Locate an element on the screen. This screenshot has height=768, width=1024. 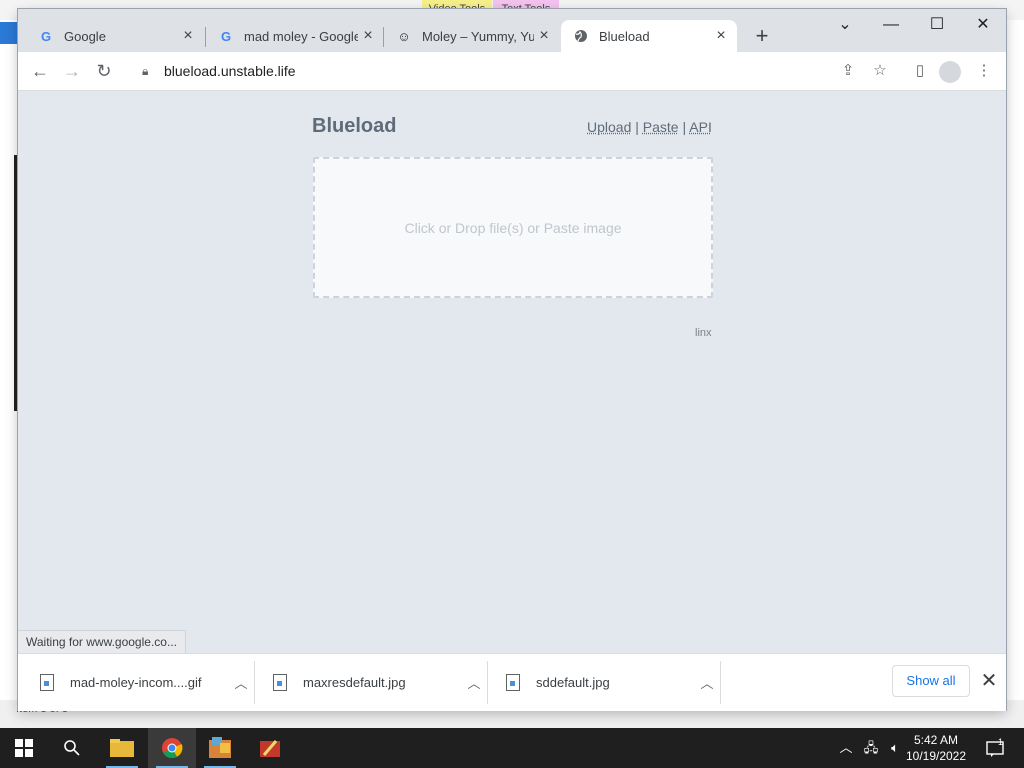
download-separator is located at coordinates (720, 682).